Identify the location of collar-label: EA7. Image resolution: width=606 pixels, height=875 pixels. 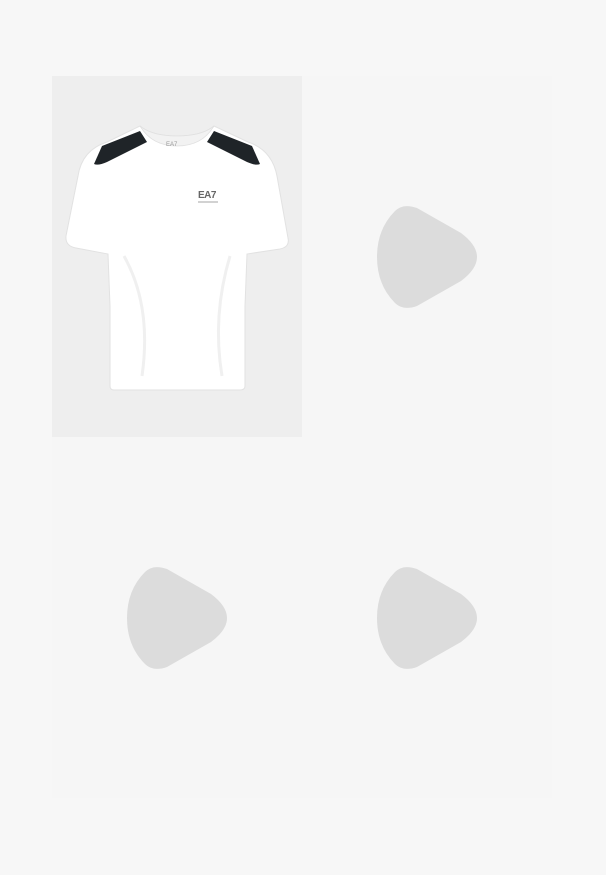
(172, 145).